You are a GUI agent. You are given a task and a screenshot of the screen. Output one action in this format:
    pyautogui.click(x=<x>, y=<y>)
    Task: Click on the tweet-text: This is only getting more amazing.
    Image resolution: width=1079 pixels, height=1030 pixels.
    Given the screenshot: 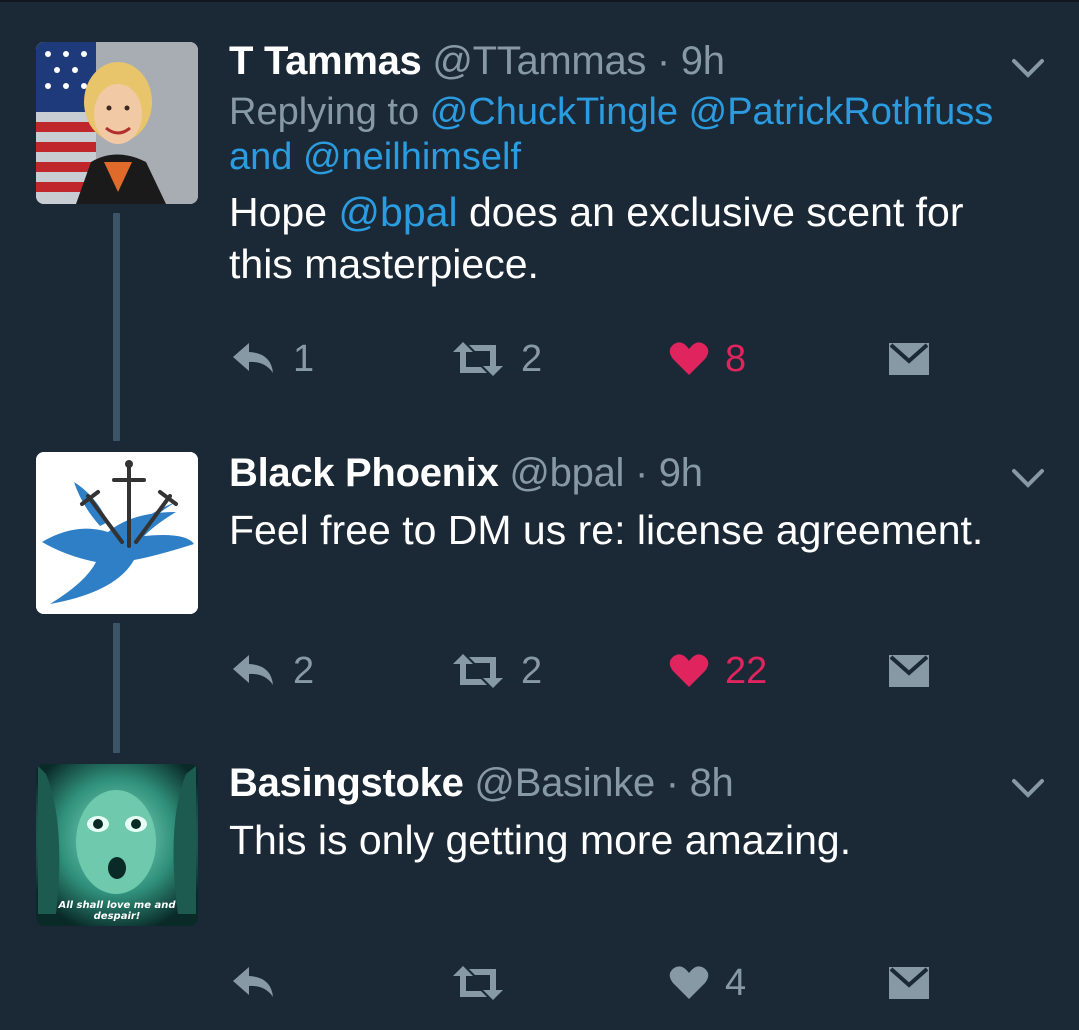 What is the action you would take?
    pyautogui.click(x=540, y=840)
    